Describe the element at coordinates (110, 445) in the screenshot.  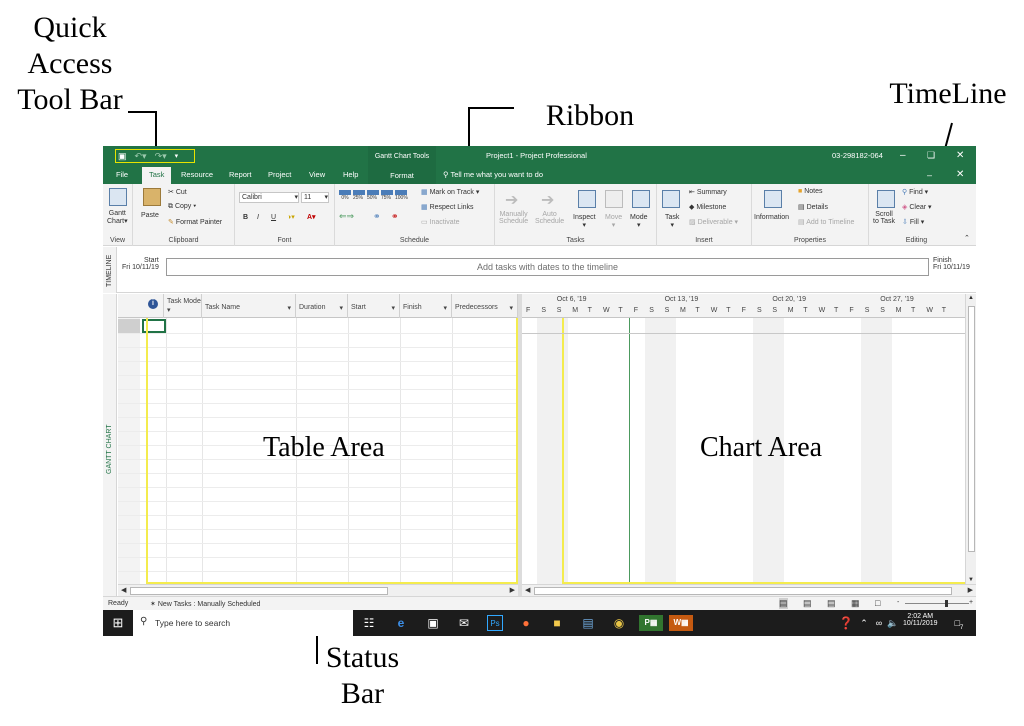
I see `gantt-side-tab: GANTT CHART` at that location.